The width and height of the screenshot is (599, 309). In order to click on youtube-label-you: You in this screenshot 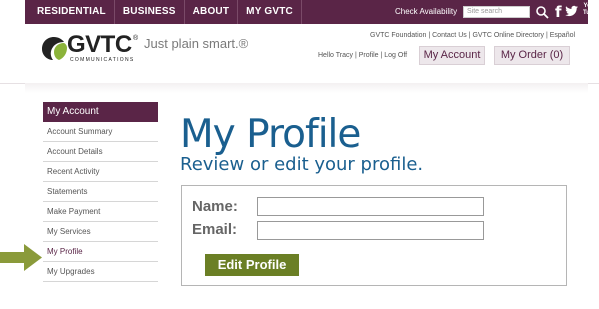, I will do `click(589, 6)`.